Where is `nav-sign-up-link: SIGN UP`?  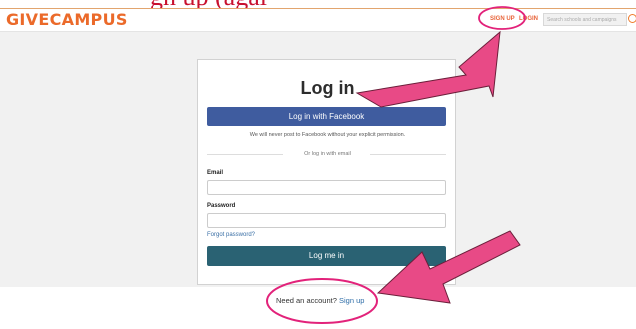
nav-sign-up-link: SIGN UP is located at coordinates (502, 19).